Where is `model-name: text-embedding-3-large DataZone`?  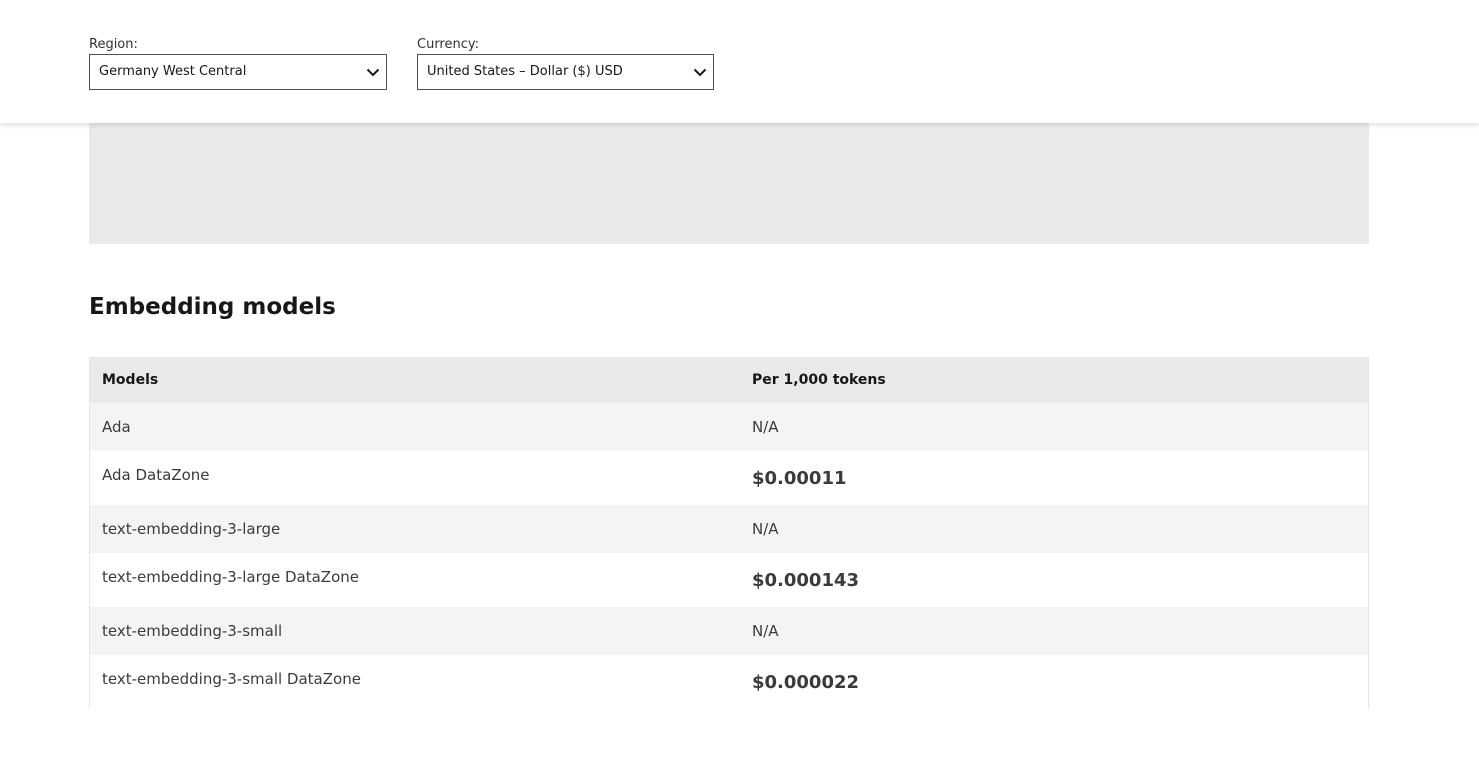 model-name: text-embedding-3-large DataZone is located at coordinates (230, 577).